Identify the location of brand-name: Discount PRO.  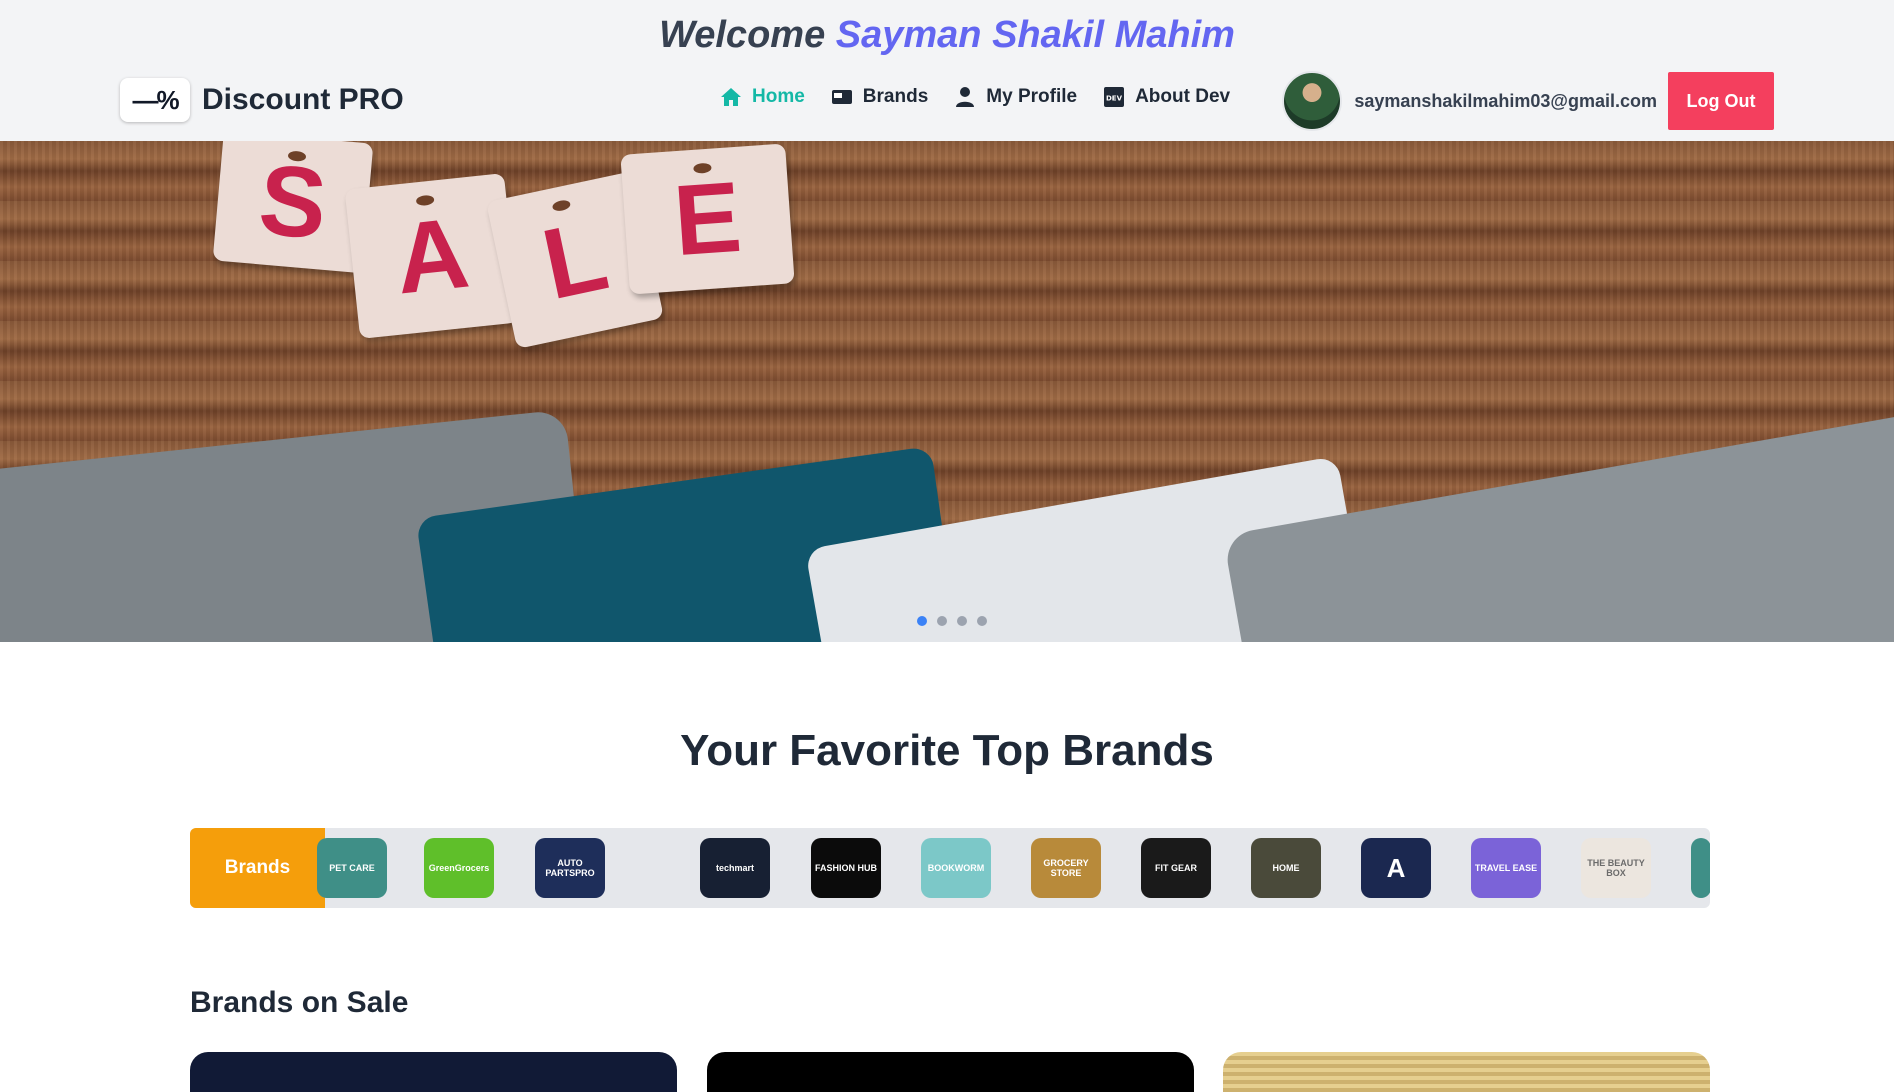
(303, 99).